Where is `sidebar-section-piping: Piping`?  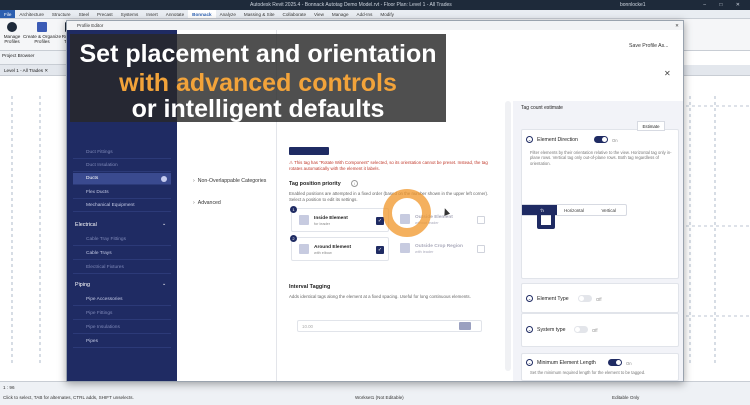
sidebar-section-piping: Piping is located at coordinates (82, 285).